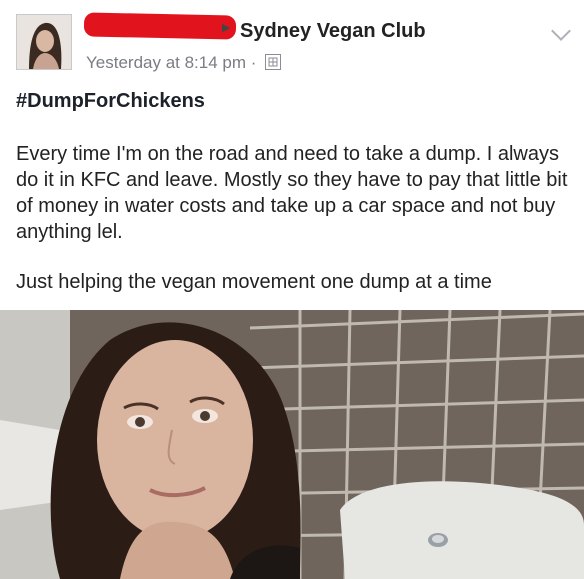 The width and height of the screenshot is (584, 579). What do you see at coordinates (226, 28) in the screenshot?
I see `arrow-right-icon: ▶` at bounding box center [226, 28].